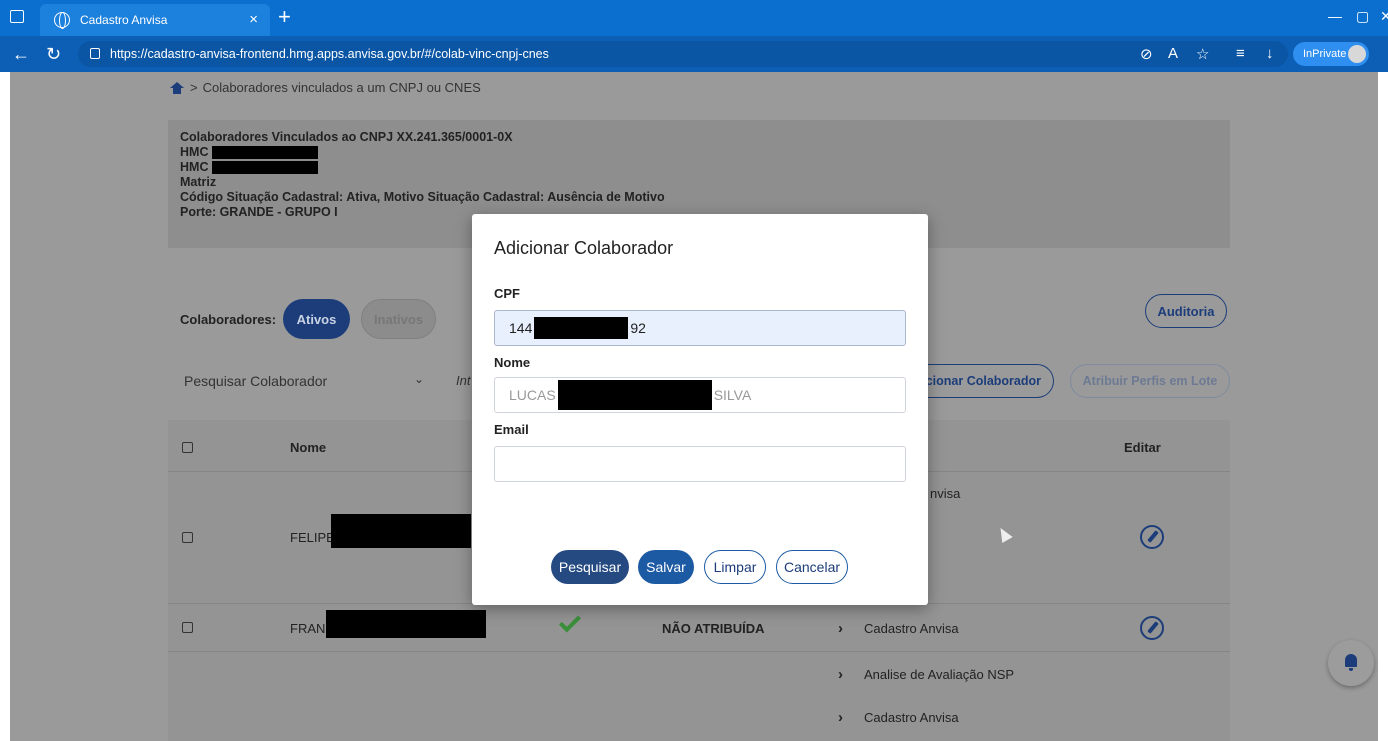 This screenshot has width=1388, height=741. What do you see at coordinates (308, 628) in the screenshot?
I see `row-name: FRAN` at bounding box center [308, 628].